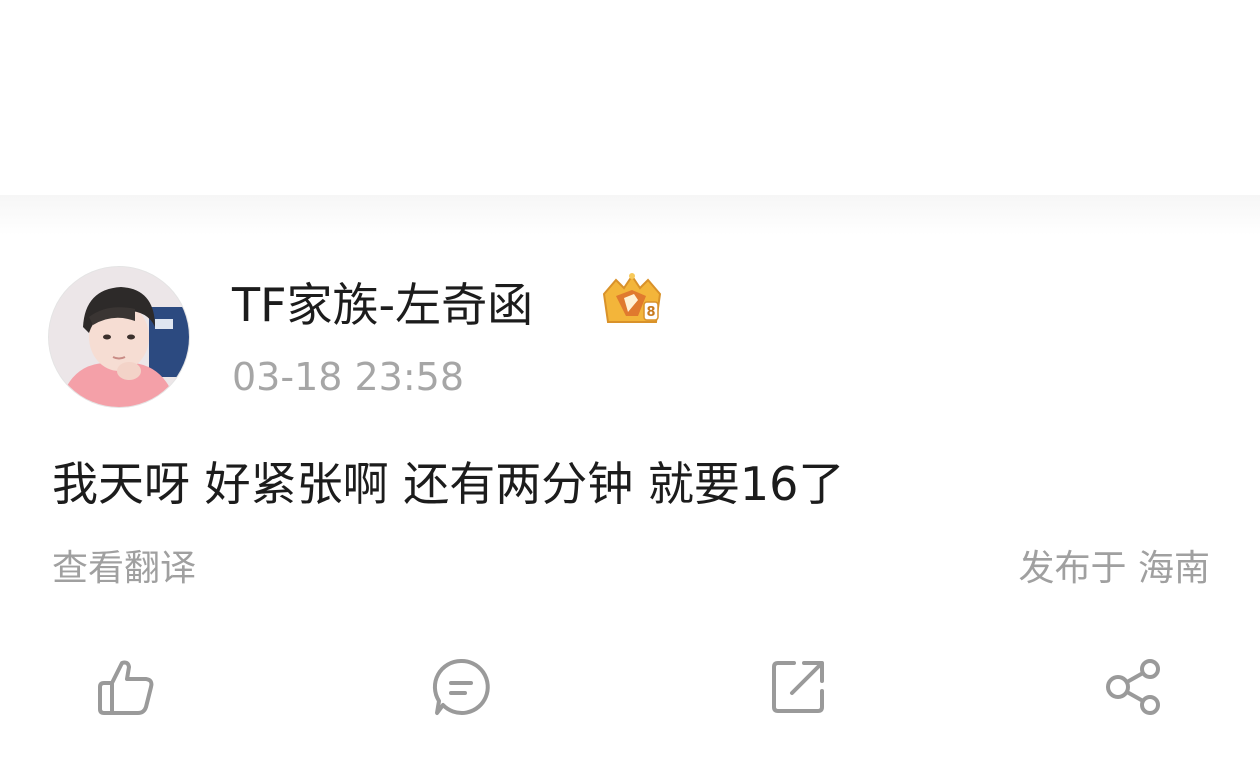  What do you see at coordinates (348, 377) in the screenshot?
I see `post-timestamp: 03-18 23:58` at bounding box center [348, 377].